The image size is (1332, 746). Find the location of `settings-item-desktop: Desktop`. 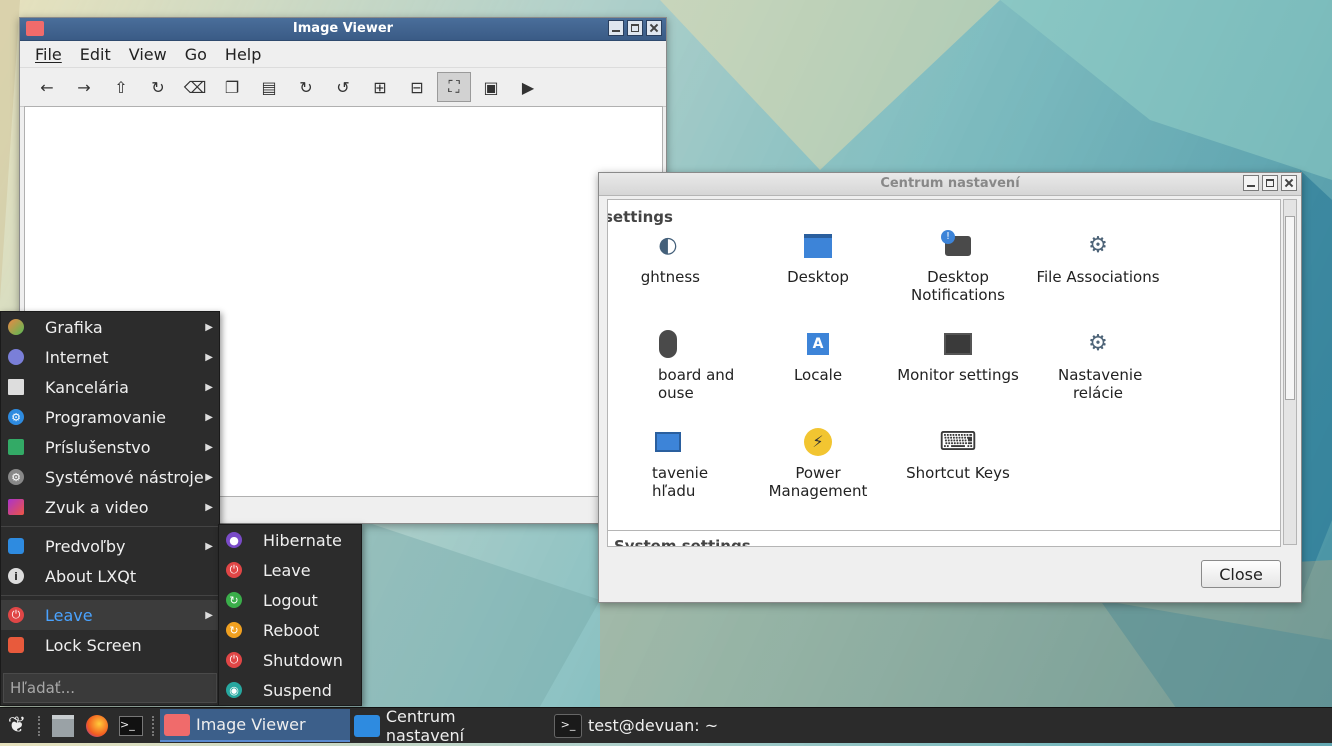

settings-item-desktop: Desktop is located at coordinates (818, 259).